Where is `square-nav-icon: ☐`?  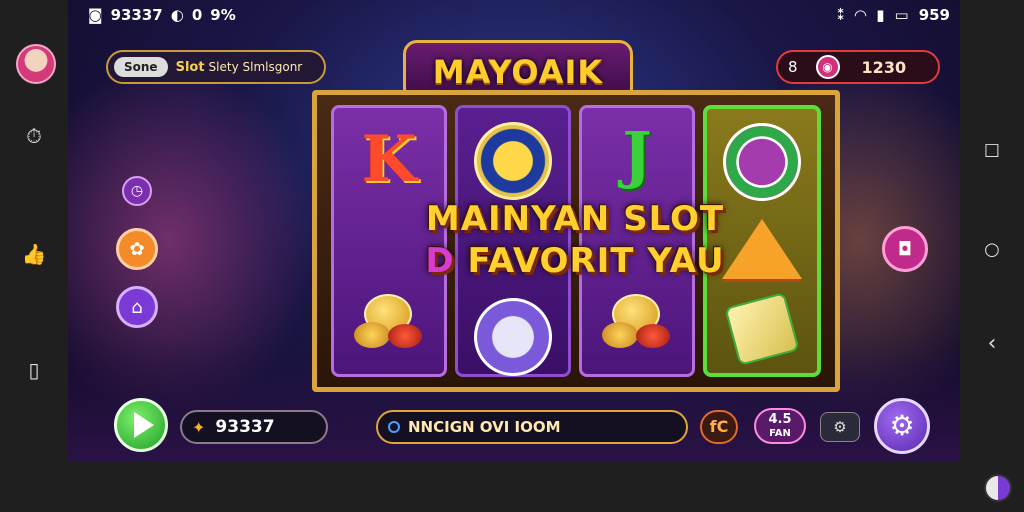 square-nav-icon: ☐ is located at coordinates (992, 152).